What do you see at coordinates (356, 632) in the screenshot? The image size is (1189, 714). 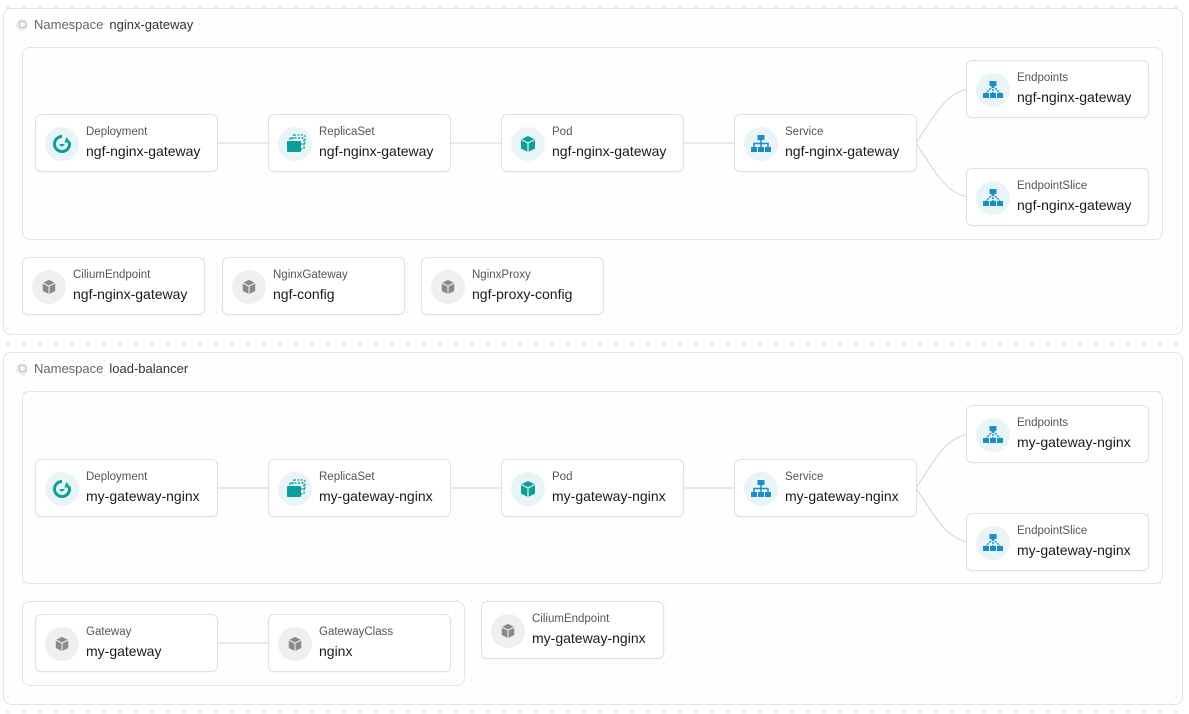 I see `node-kind: GatewayClass` at bounding box center [356, 632].